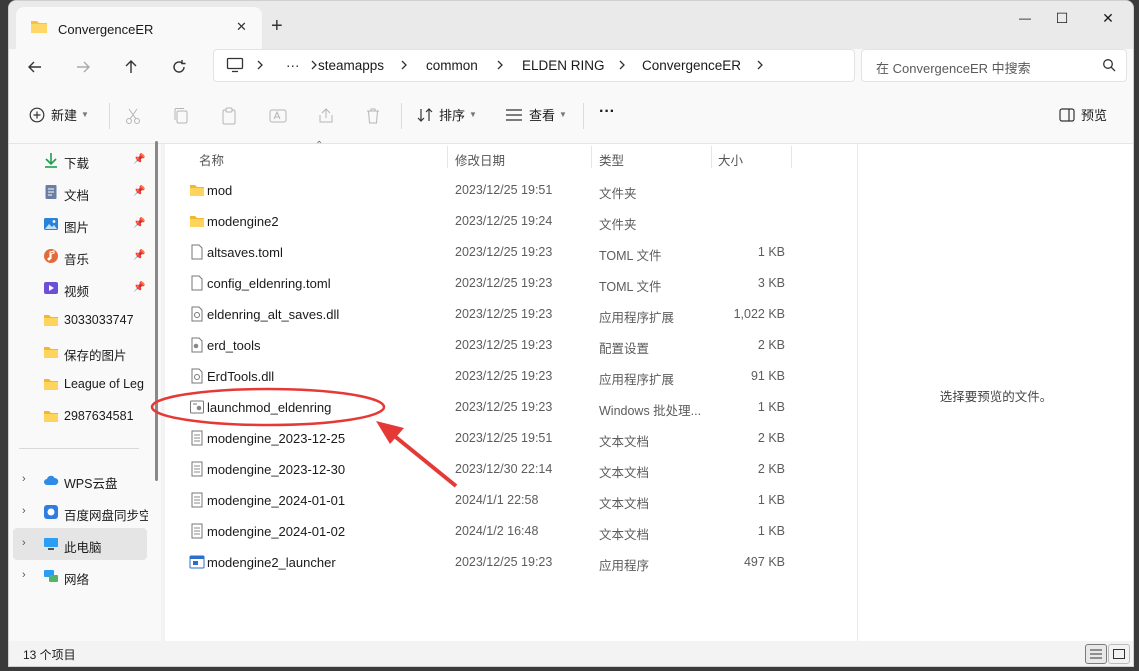 The image size is (1139, 671). I want to click on share-icon, so click(326, 116).